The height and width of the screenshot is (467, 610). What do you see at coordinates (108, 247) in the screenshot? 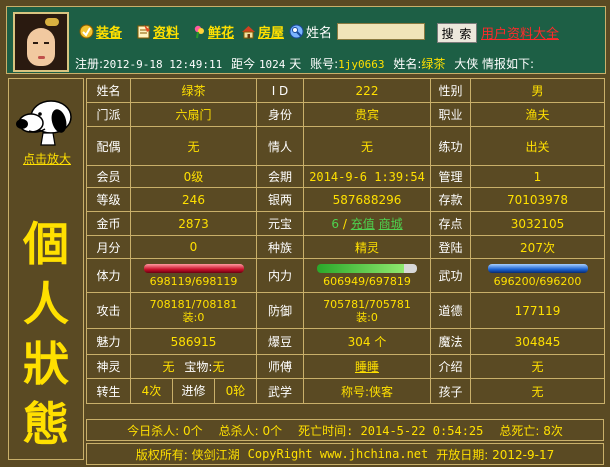
I see `month-label: 月分` at bounding box center [108, 247].